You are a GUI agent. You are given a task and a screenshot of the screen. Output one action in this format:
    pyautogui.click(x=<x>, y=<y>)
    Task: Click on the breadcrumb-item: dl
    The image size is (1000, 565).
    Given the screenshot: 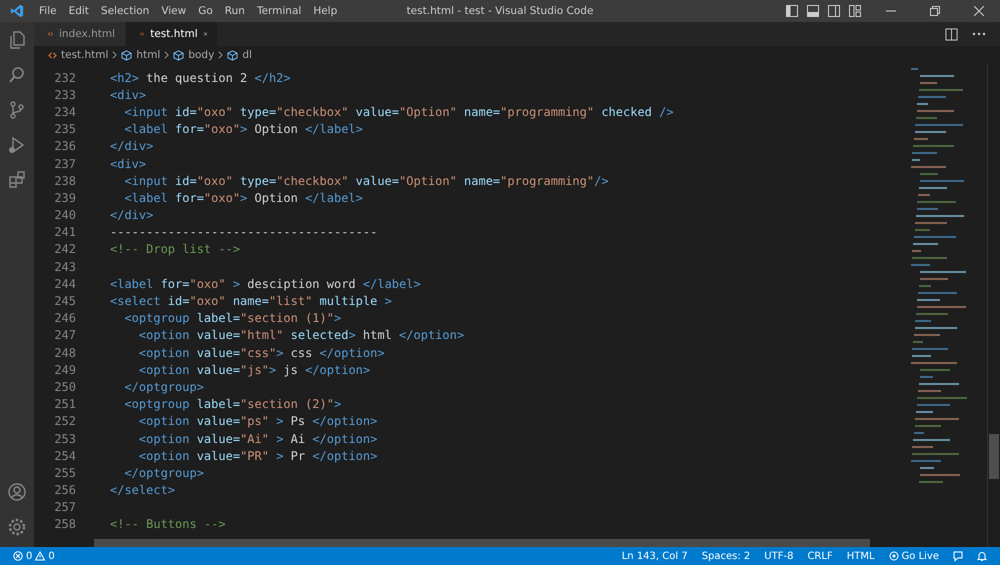 What is the action you would take?
    pyautogui.click(x=247, y=55)
    